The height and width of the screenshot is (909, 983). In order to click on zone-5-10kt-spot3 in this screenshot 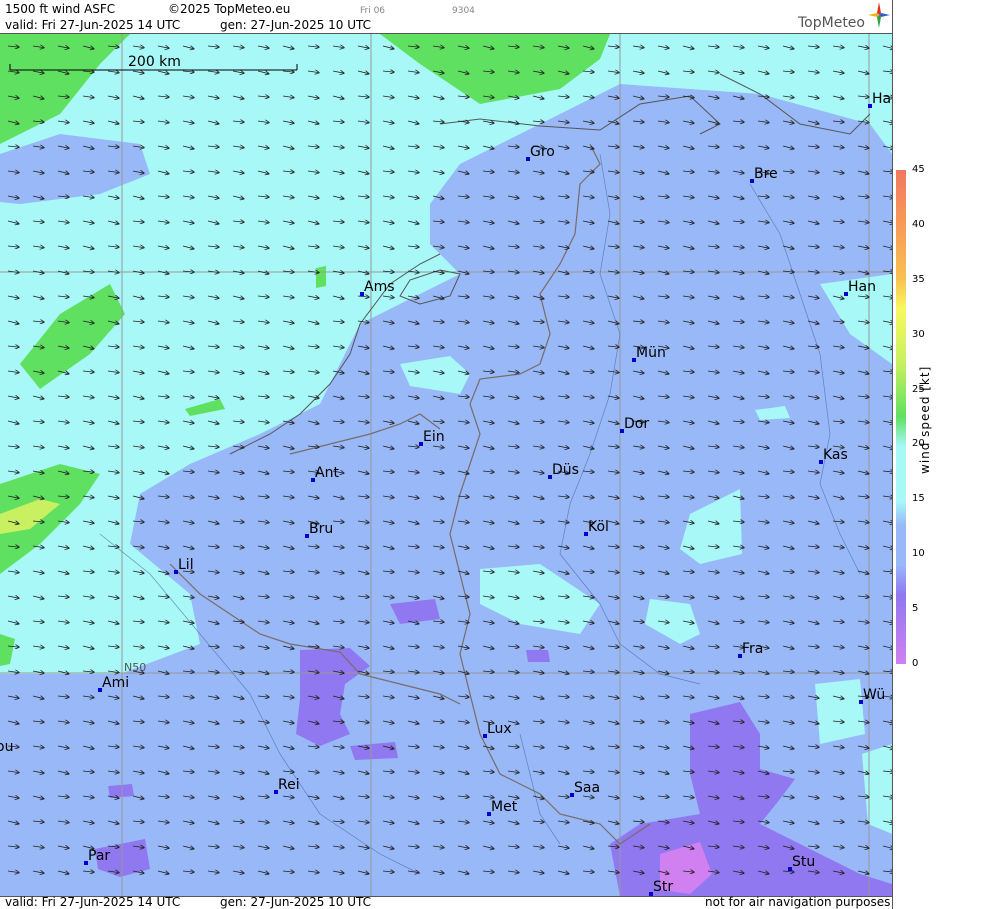, I will do `click(538, 656)`.